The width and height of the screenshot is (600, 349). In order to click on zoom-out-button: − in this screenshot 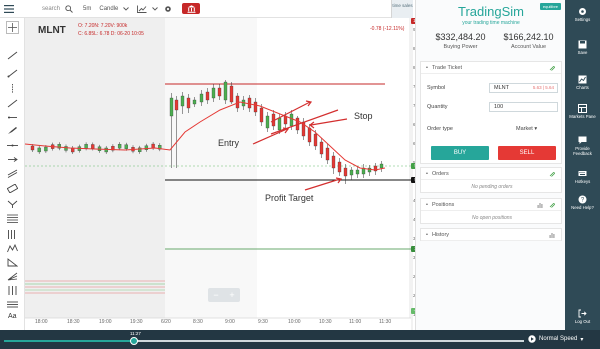, I will do `click(215, 295)`.